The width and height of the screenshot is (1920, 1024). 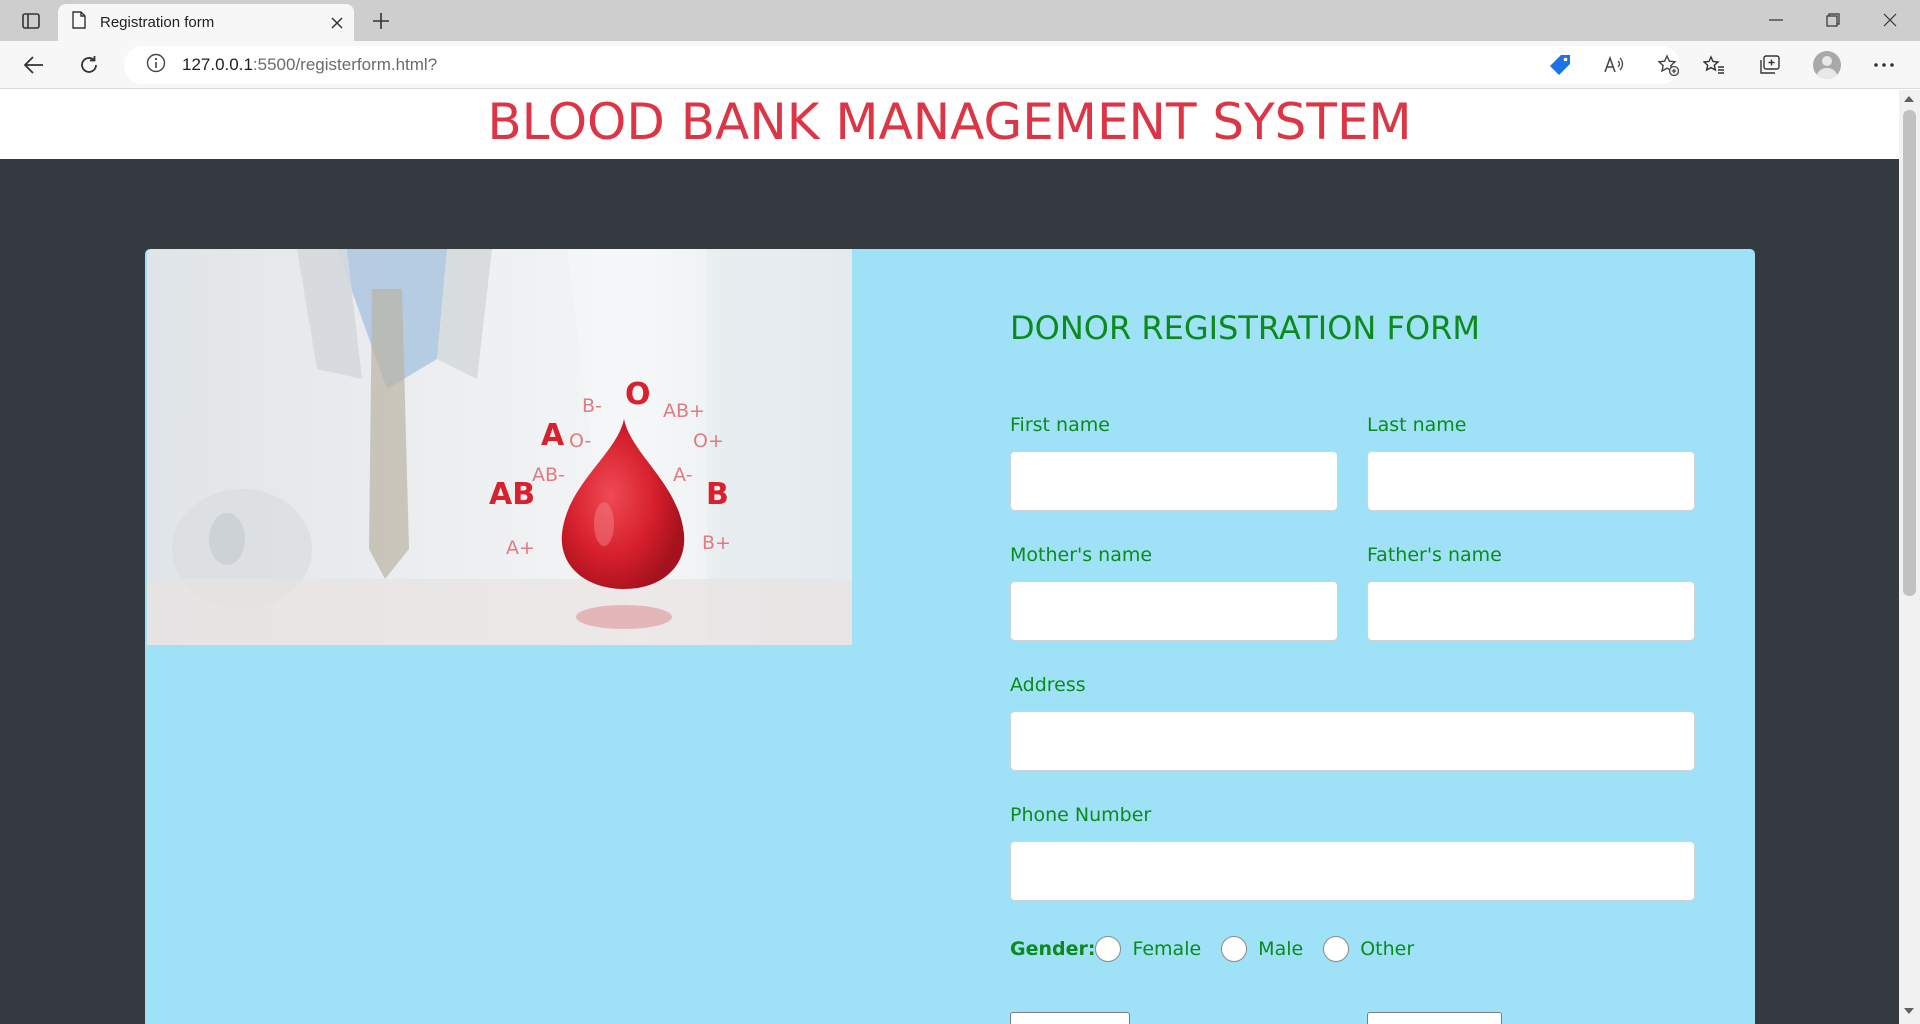 I want to click on back-icon, so click(x=34, y=65).